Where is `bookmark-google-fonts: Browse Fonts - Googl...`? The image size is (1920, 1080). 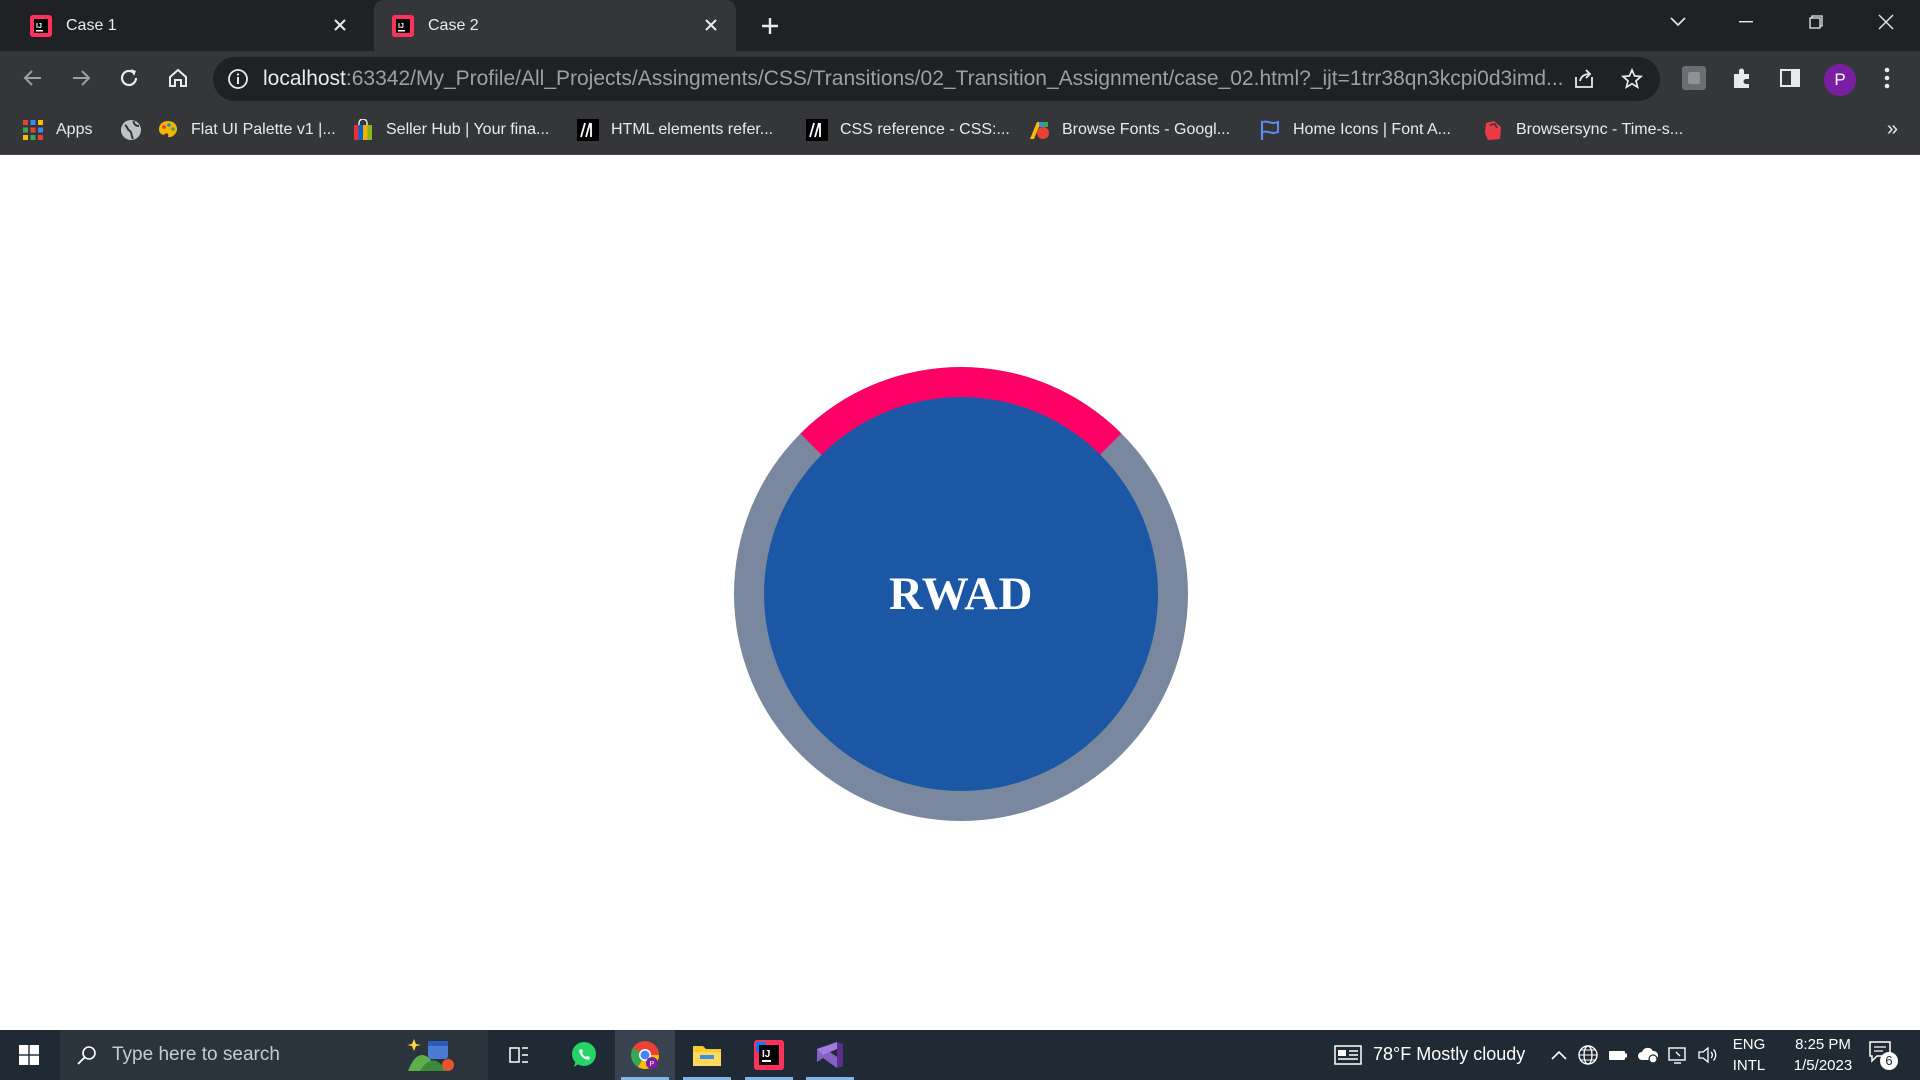 bookmark-google-fonts: Browse Fonts - Googl... is located at coordinates (1129, 130).